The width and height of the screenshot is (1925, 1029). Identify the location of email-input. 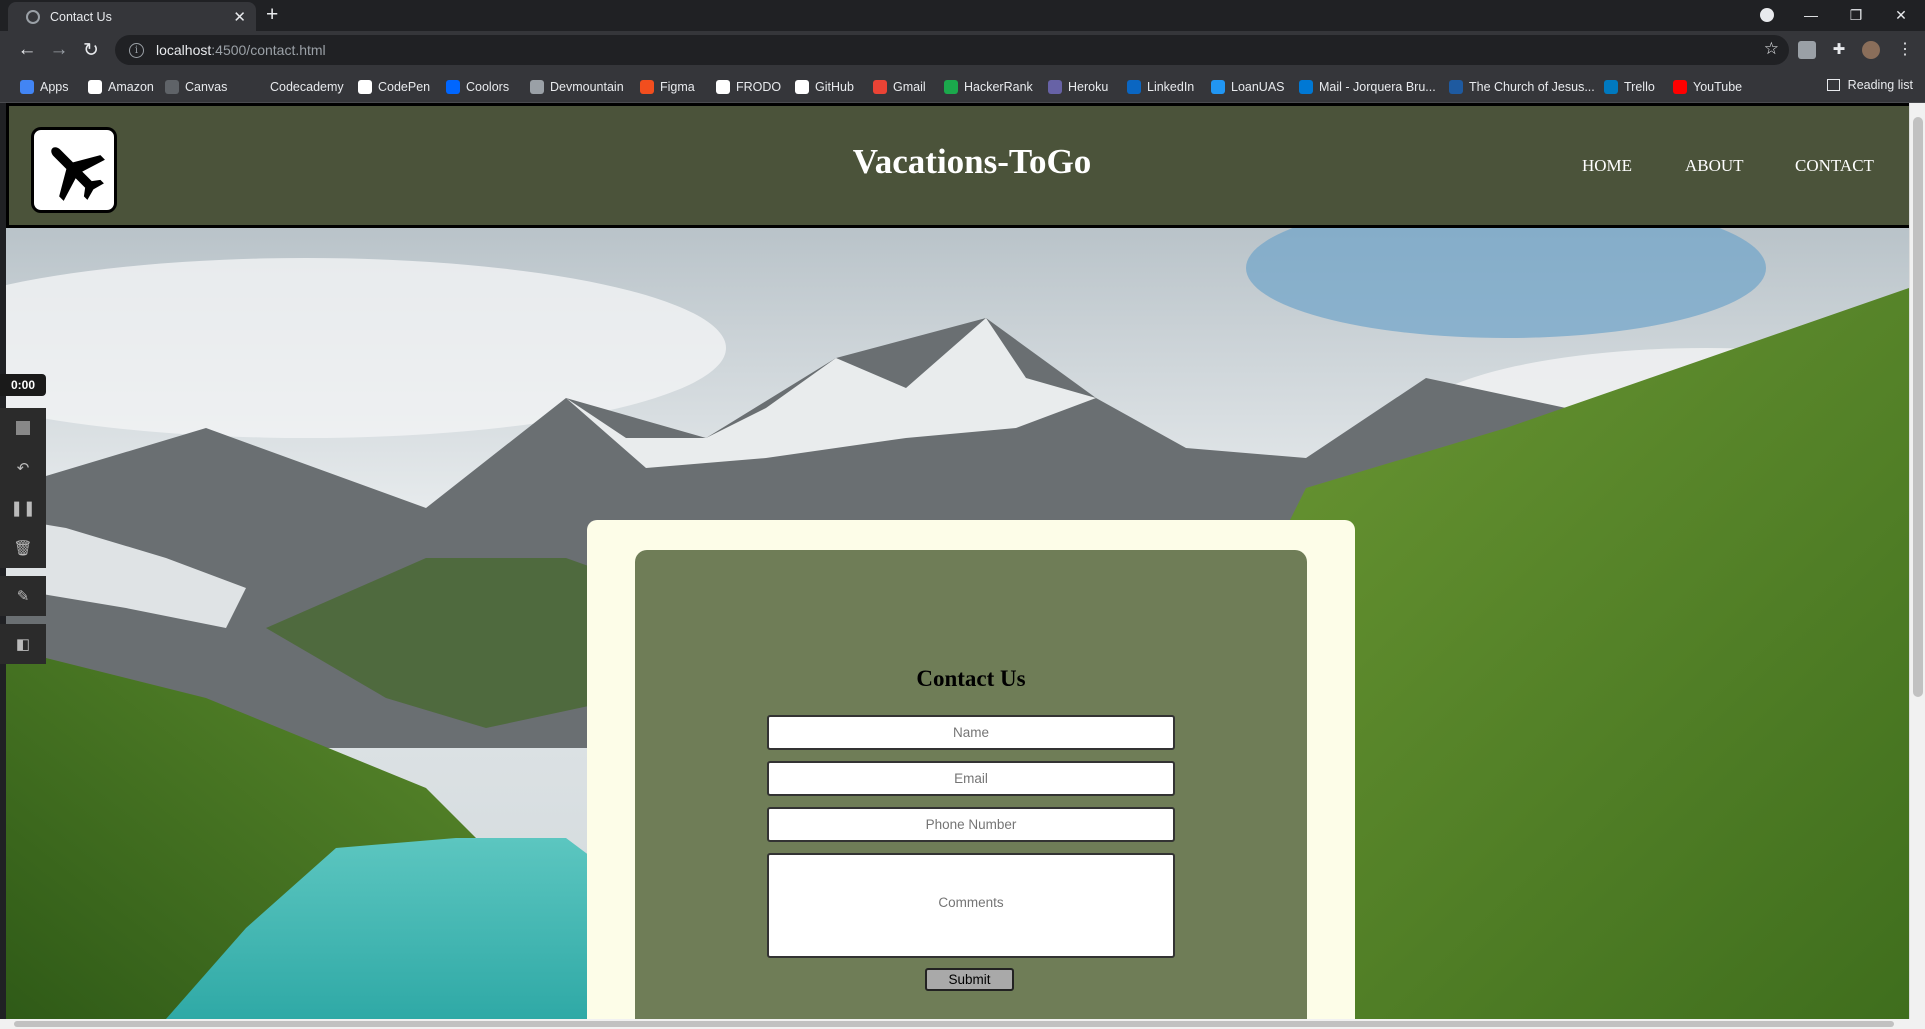
(971, 778).